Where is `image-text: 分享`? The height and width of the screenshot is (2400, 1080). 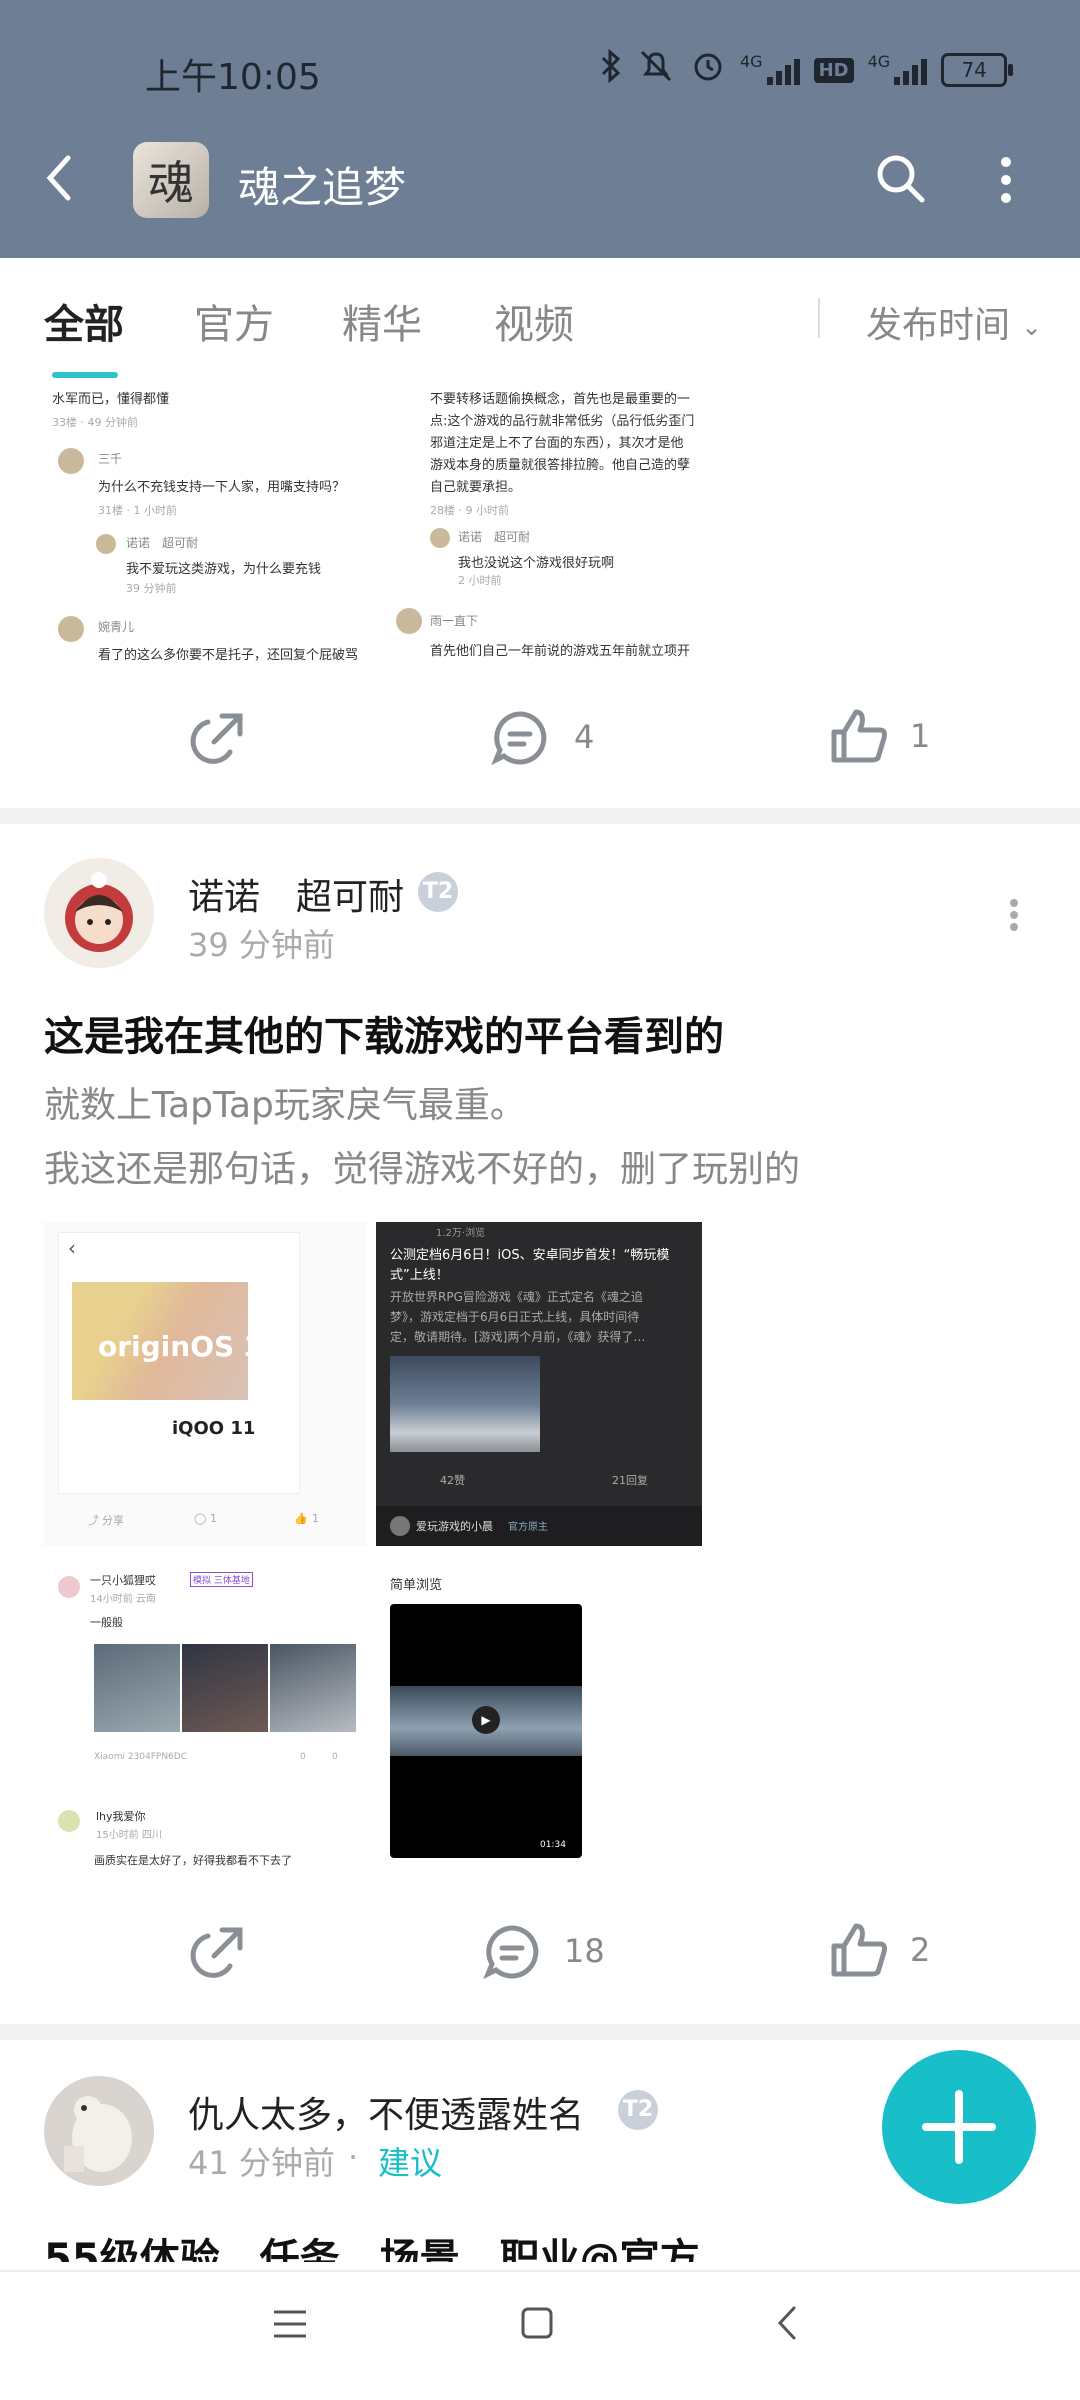 image-text: 分享 is located at coordinates (113, 1520).